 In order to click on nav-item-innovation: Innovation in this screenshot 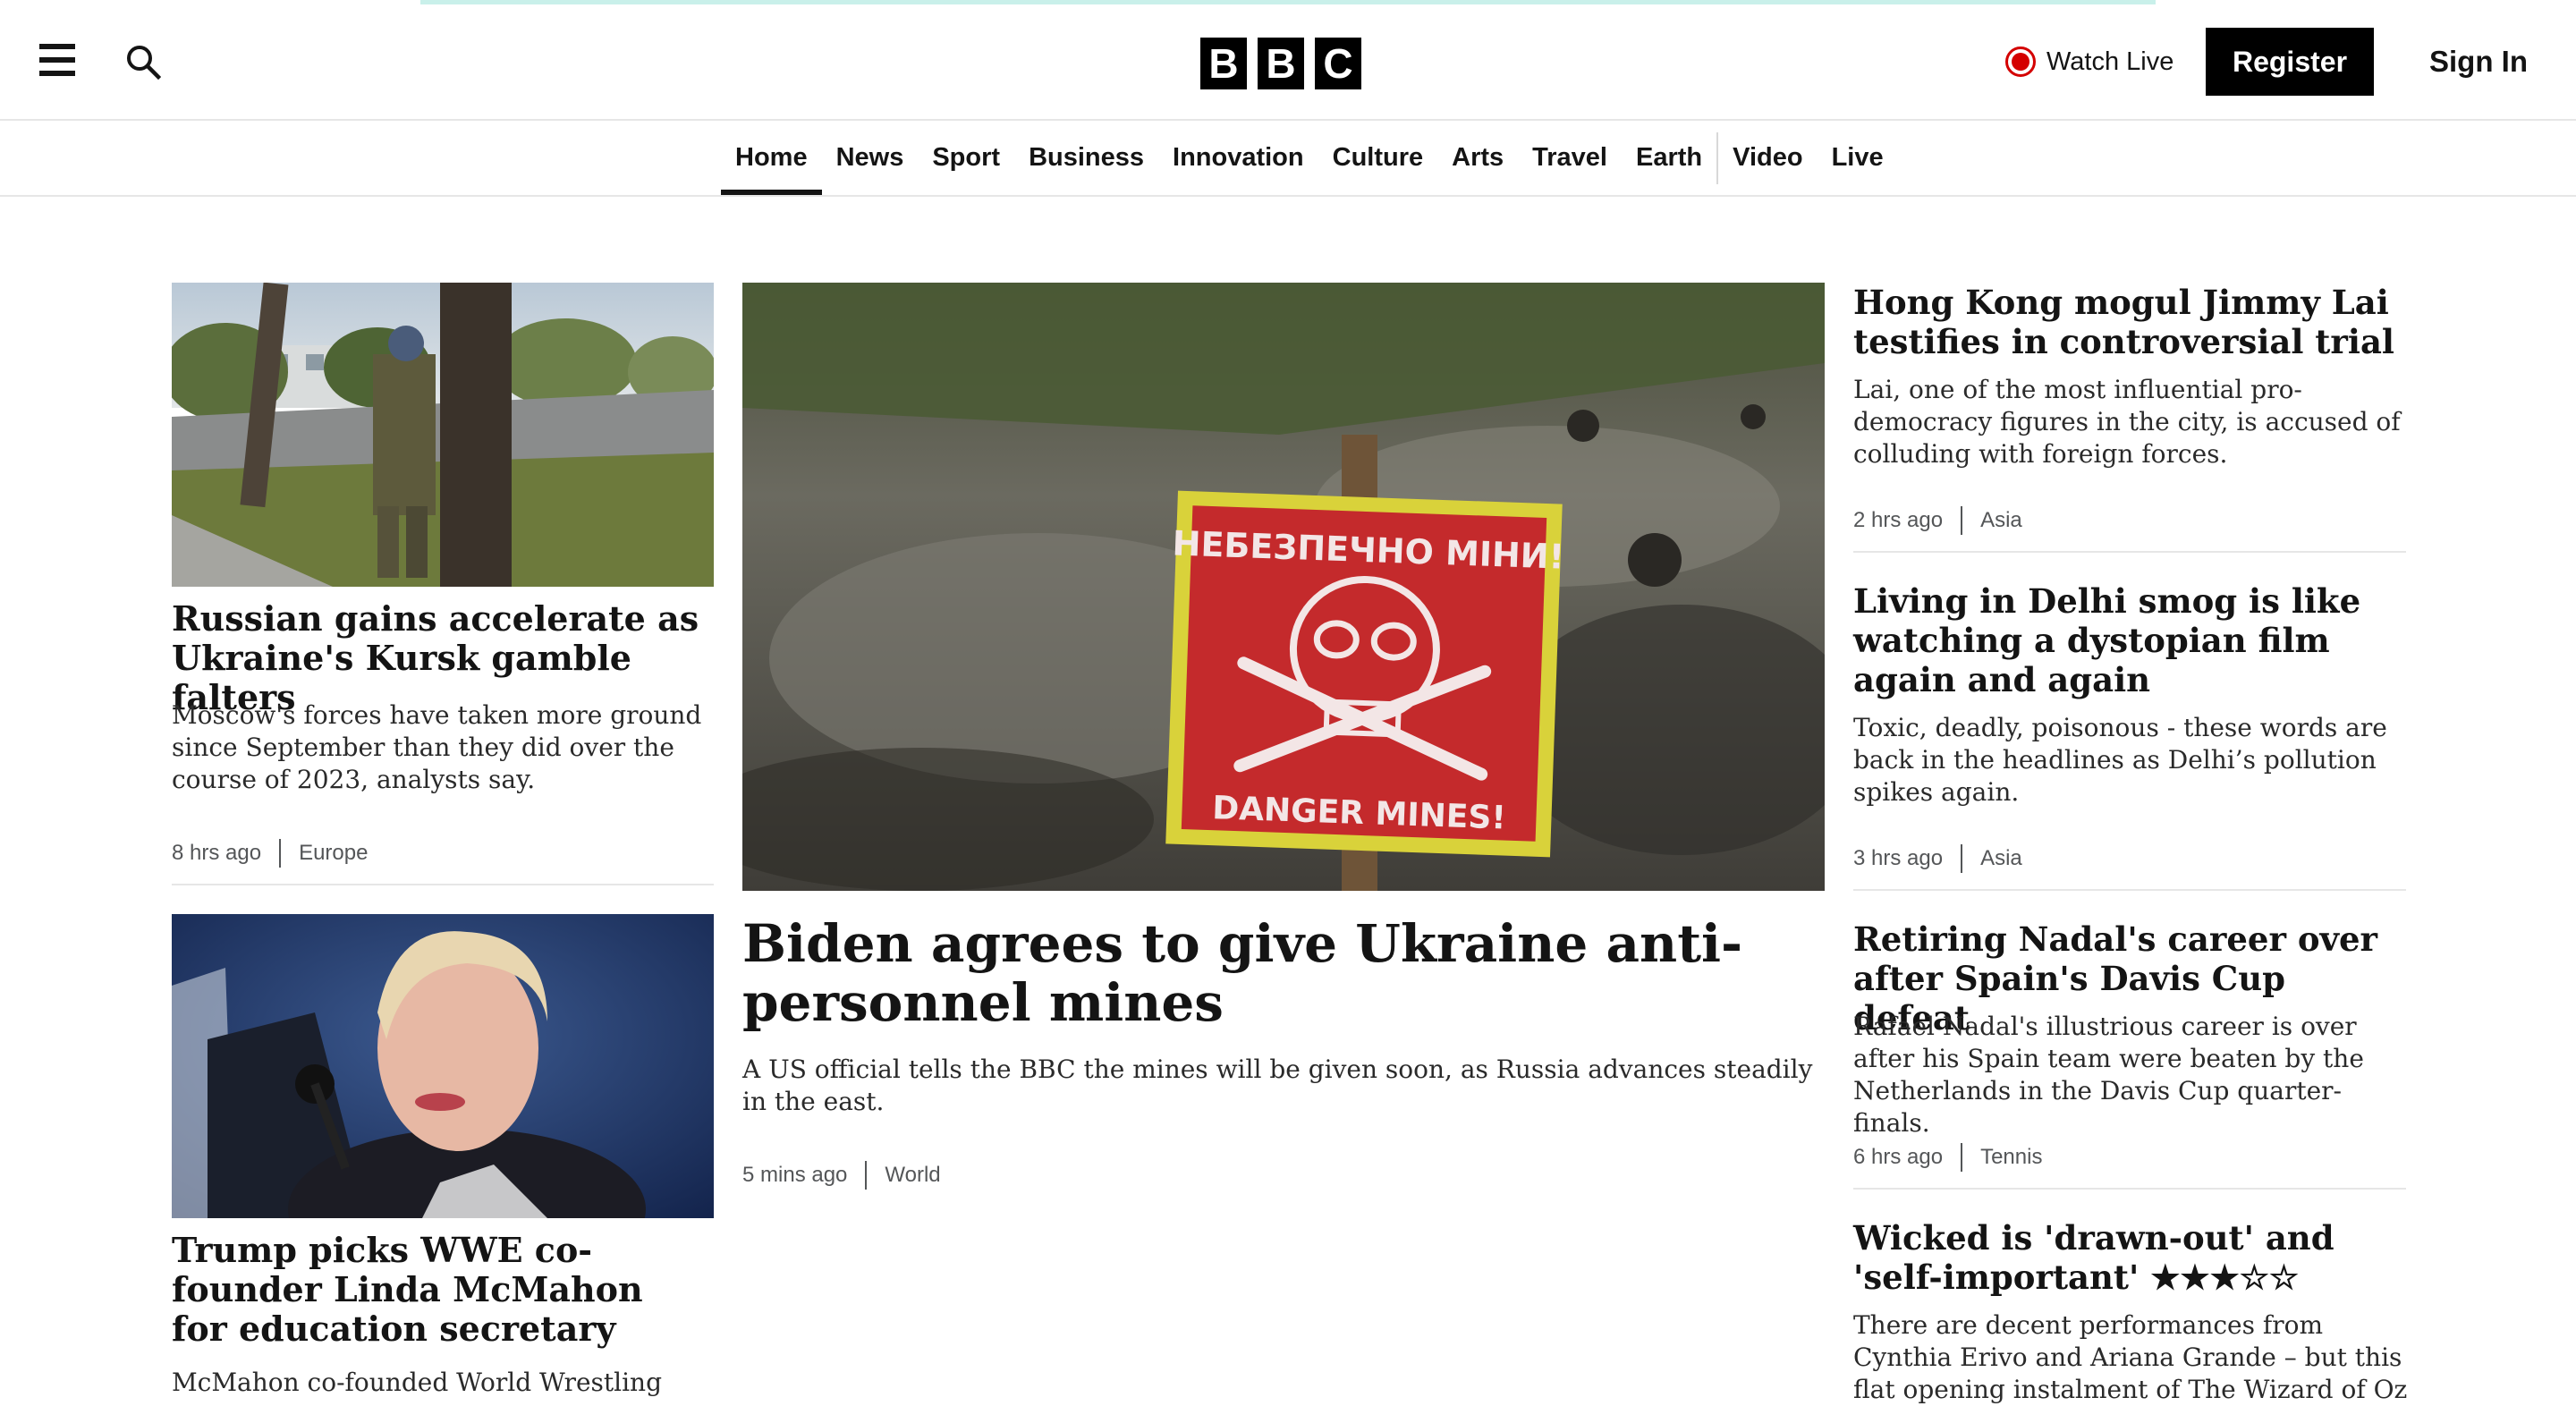, I will do `click(1238, 158)`.